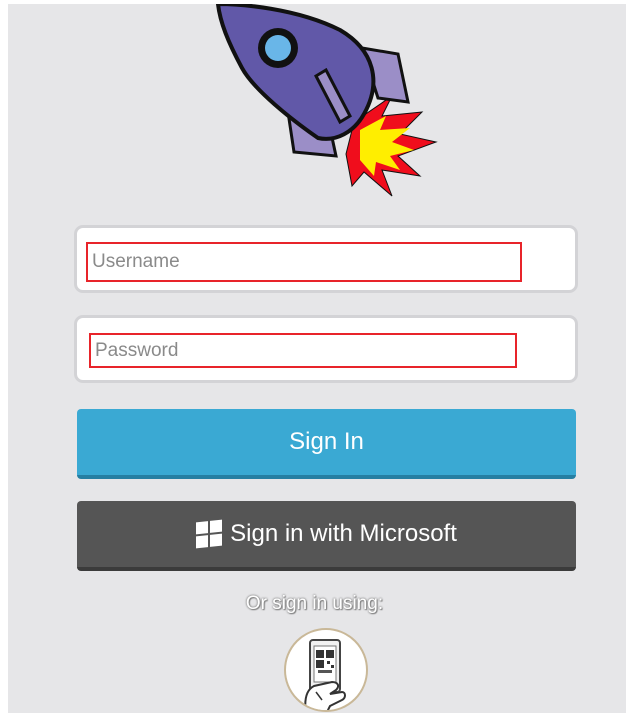 The width and height of the screenshot is (629, 713). I want to click on username-container, so click(326, 259).